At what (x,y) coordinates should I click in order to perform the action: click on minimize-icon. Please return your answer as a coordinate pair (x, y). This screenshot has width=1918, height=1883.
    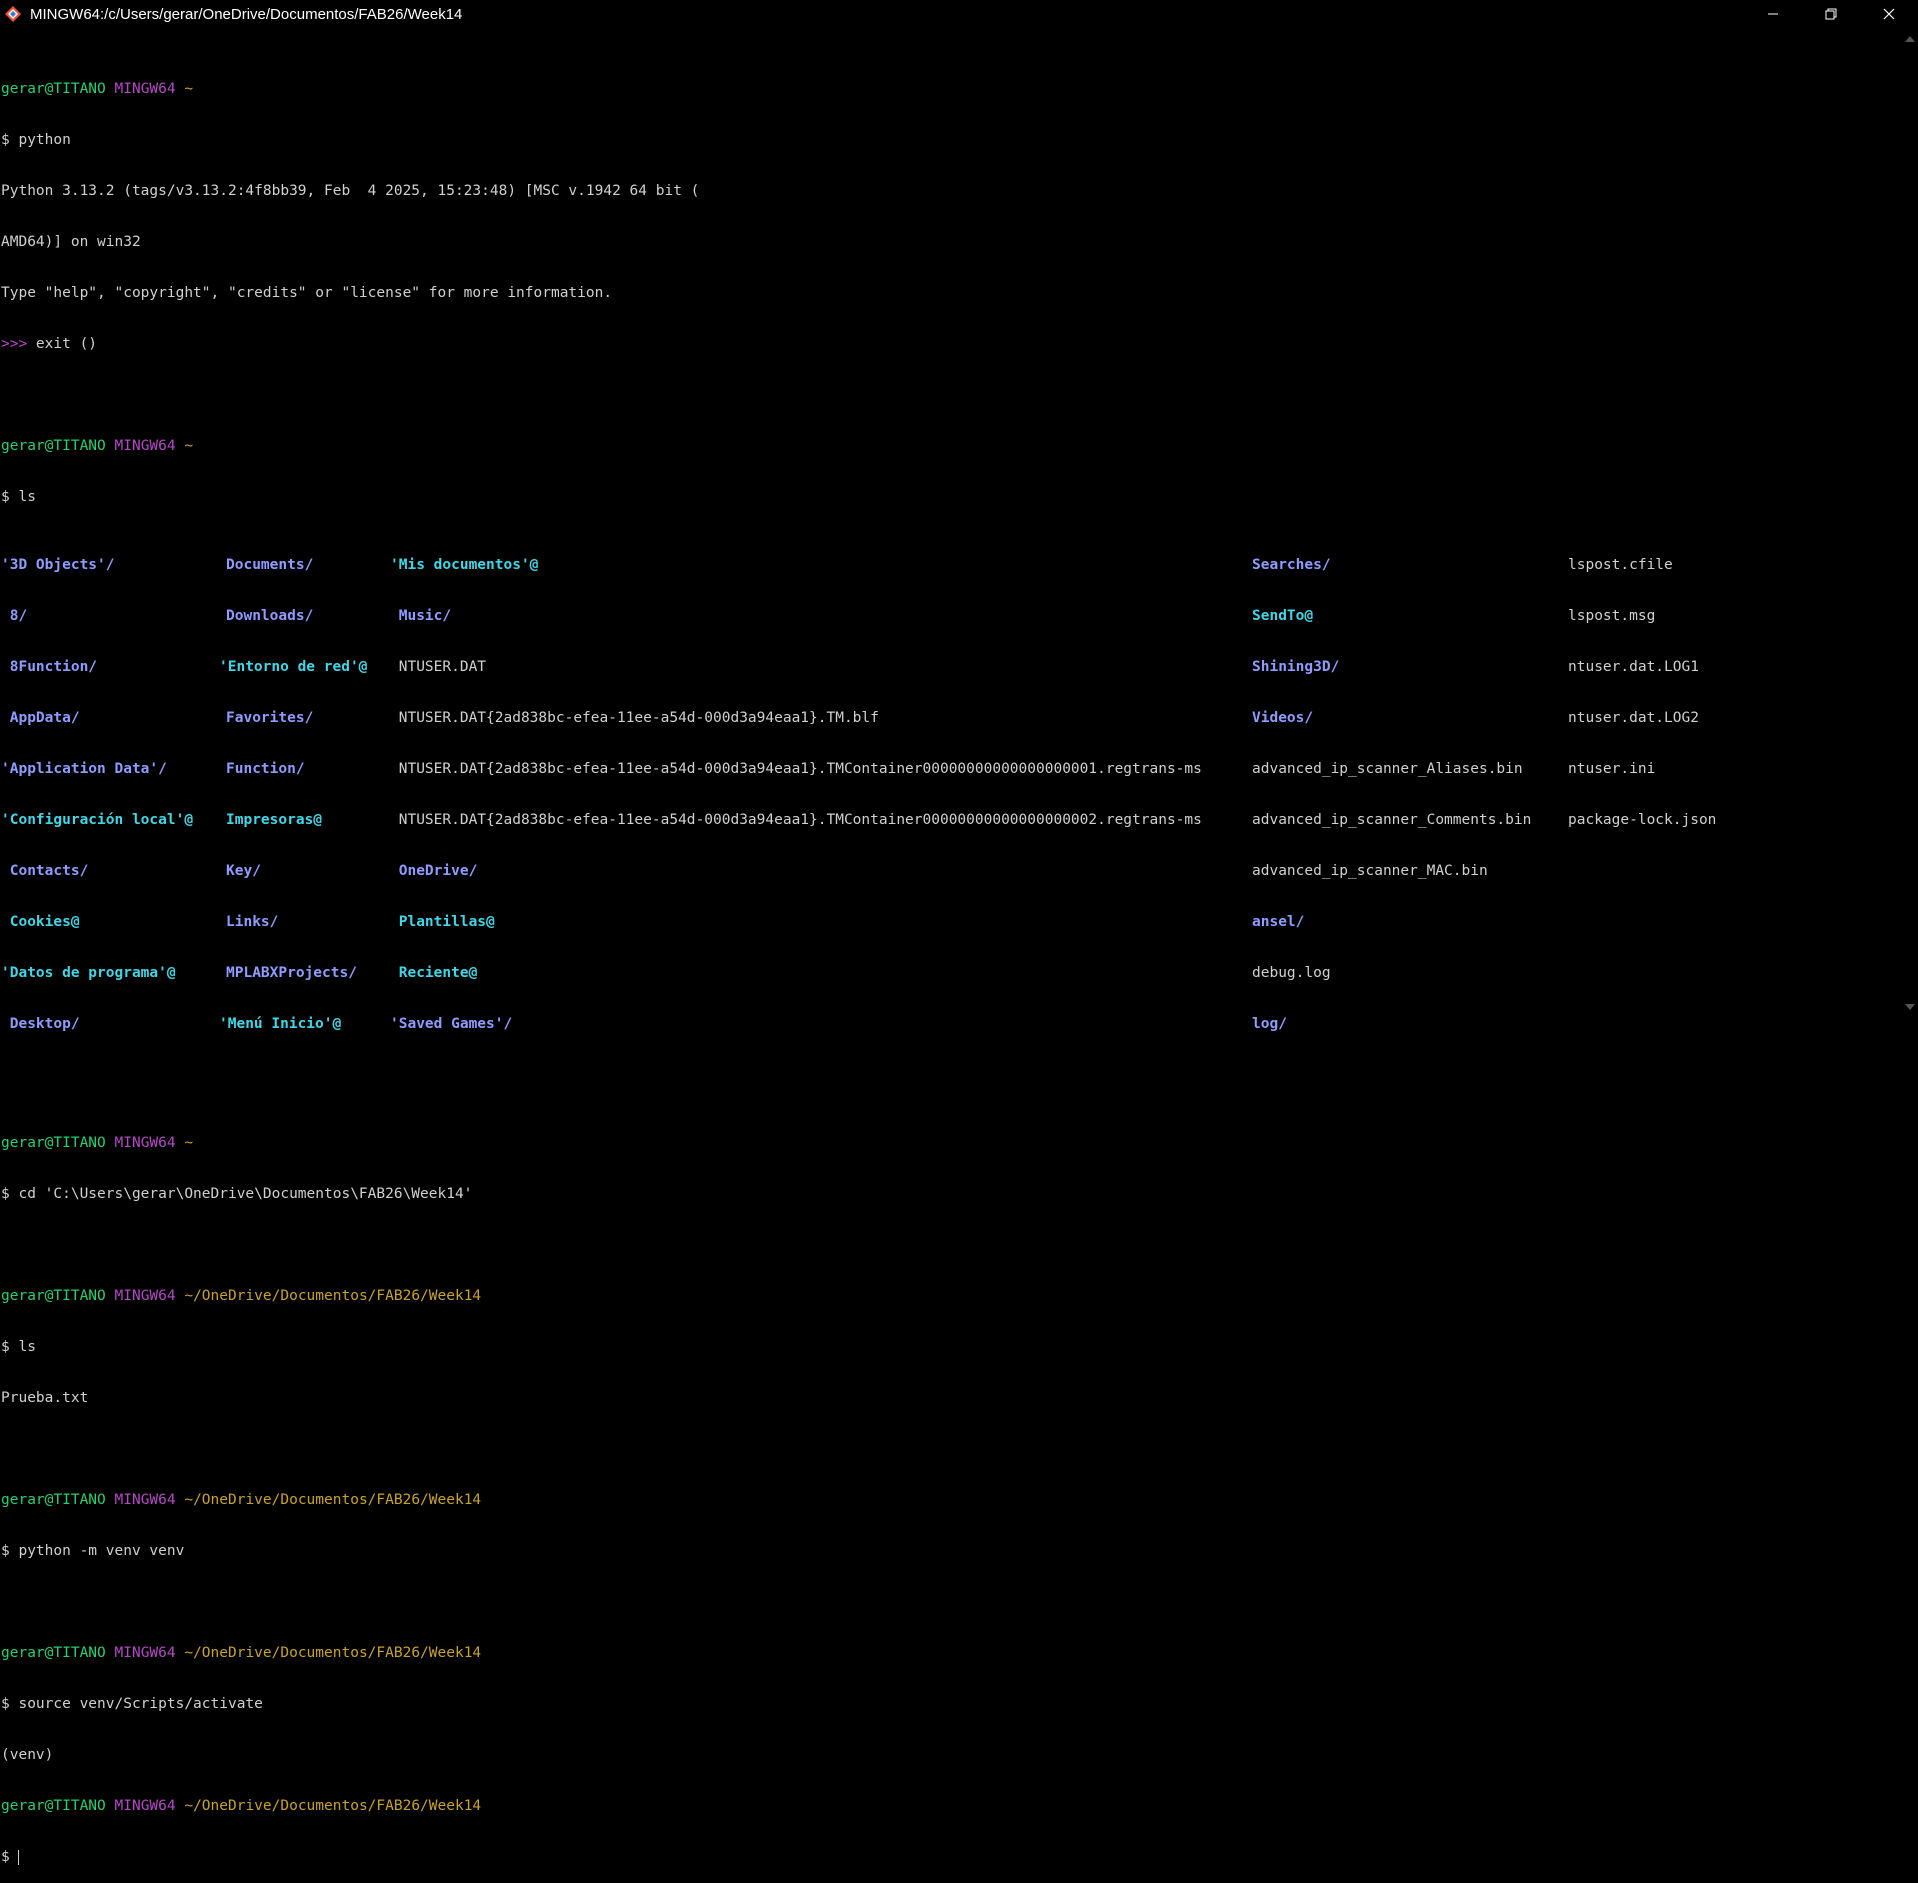
    Looking at the image, I should click on (1773, 14).